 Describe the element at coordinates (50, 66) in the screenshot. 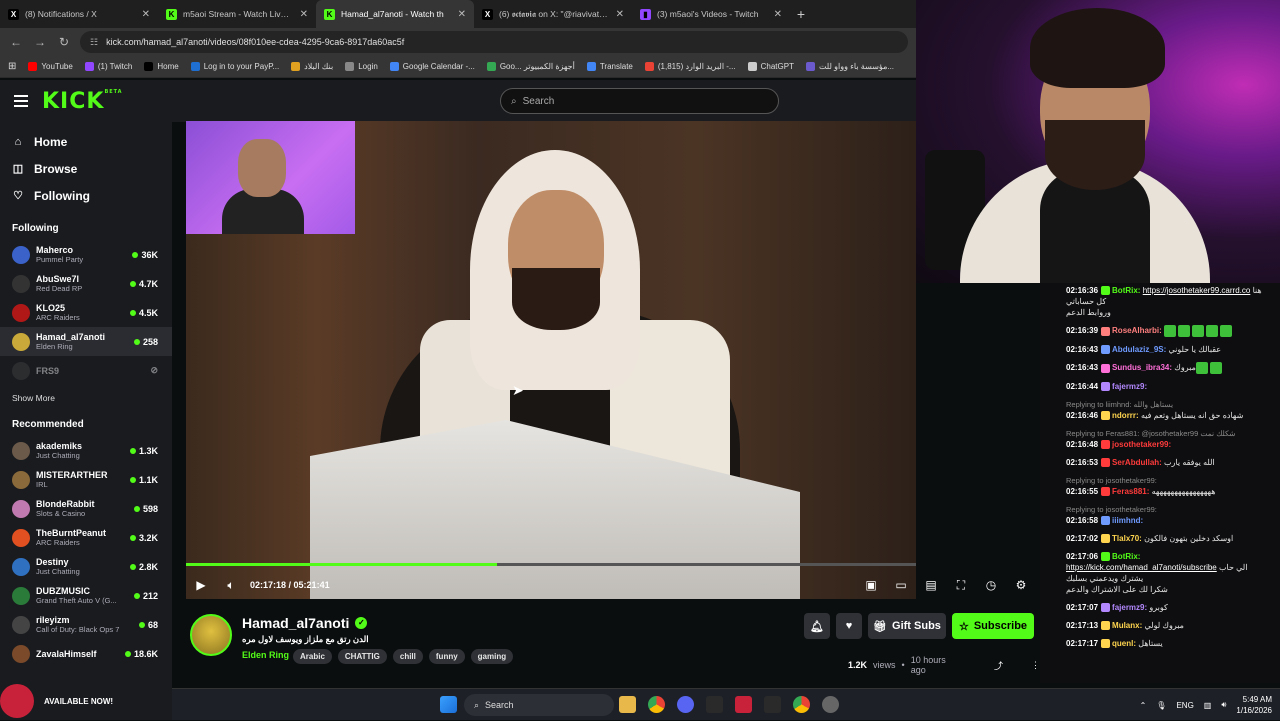

I see `bookmark-item: YouTube` at that location.